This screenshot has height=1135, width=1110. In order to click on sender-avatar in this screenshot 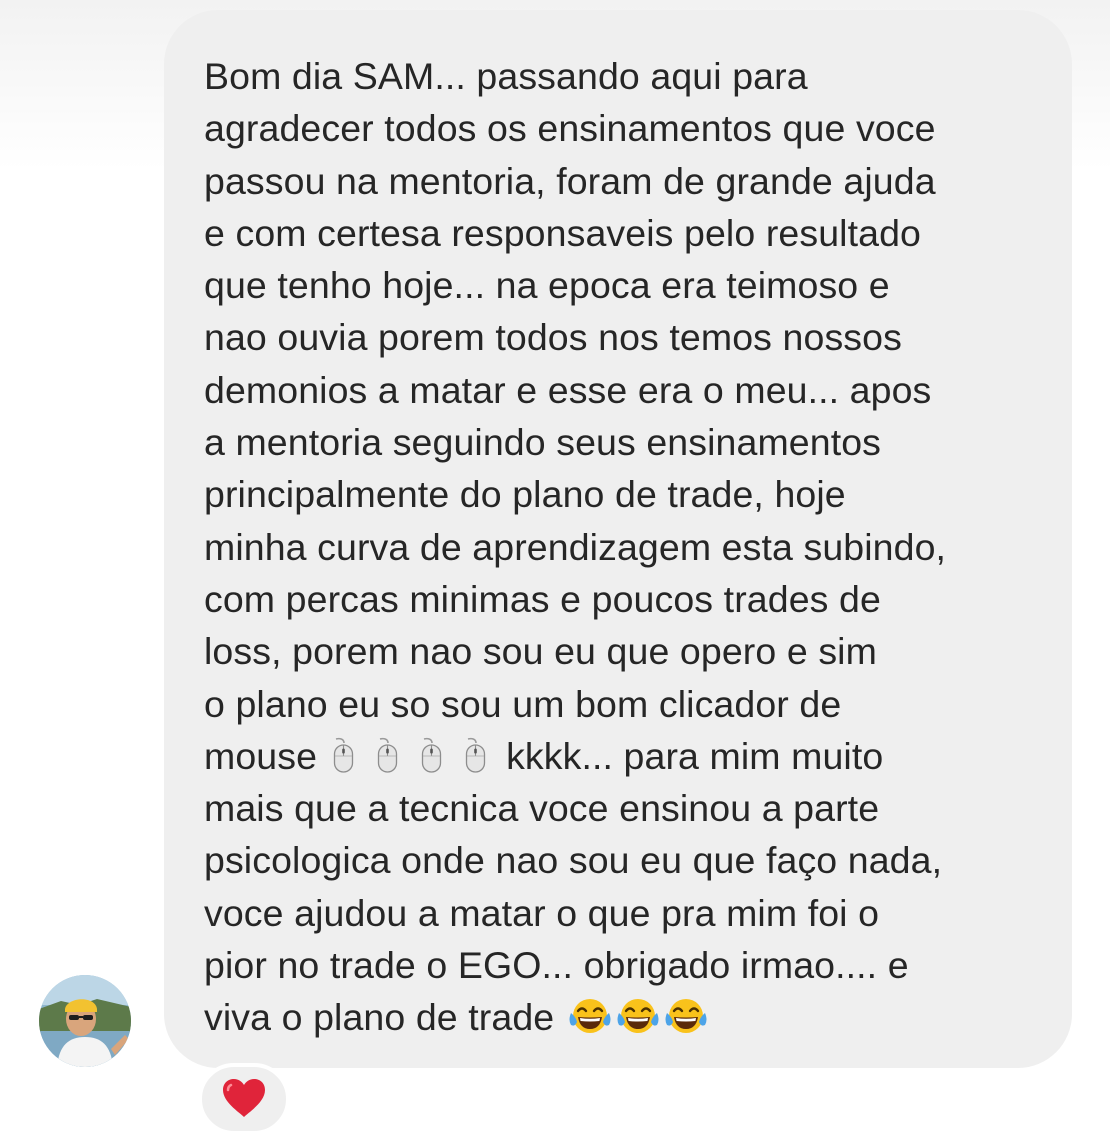, I will do `click(85, 1021)`.